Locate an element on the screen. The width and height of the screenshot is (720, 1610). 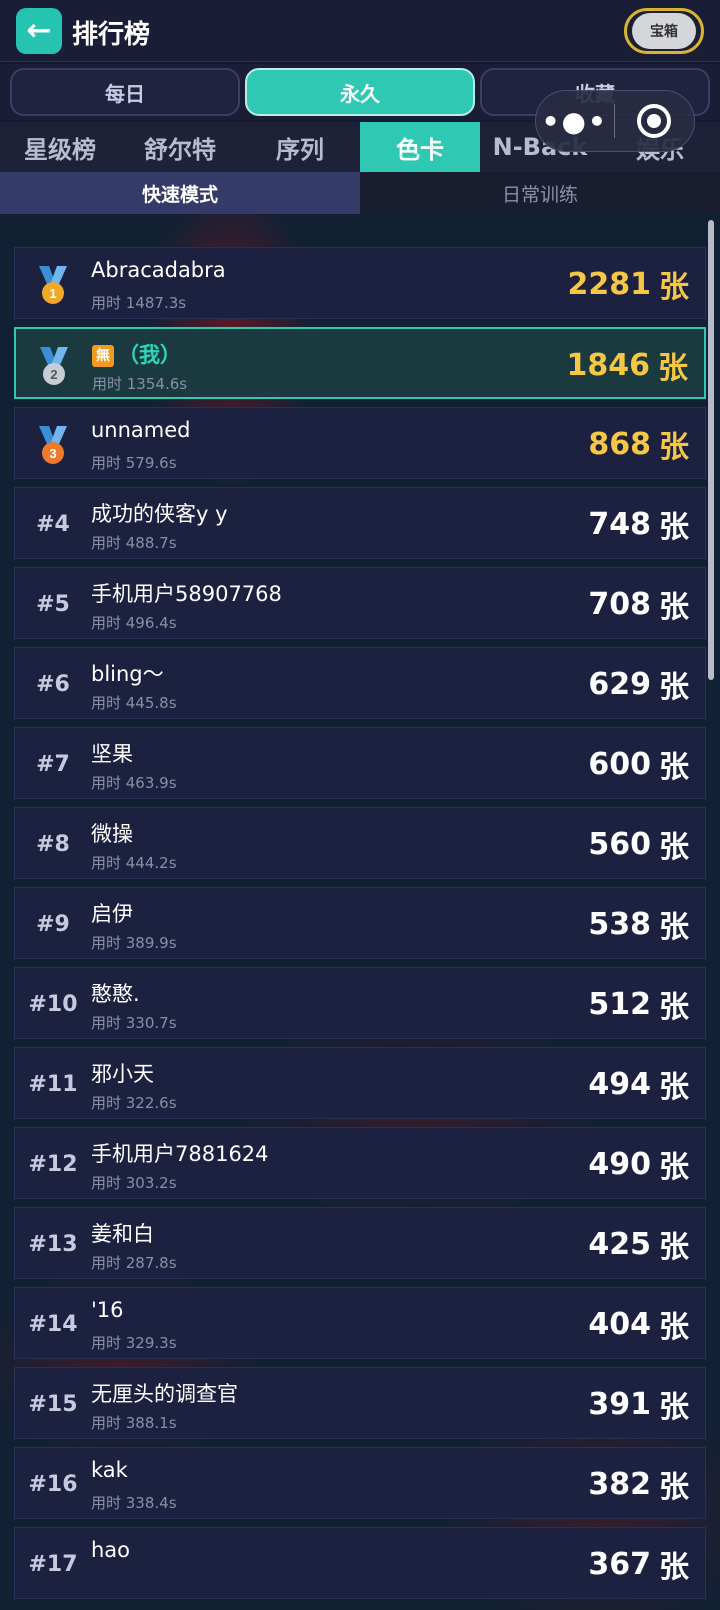
more-dots-icon: •●• is located at coordinates (575, 121).